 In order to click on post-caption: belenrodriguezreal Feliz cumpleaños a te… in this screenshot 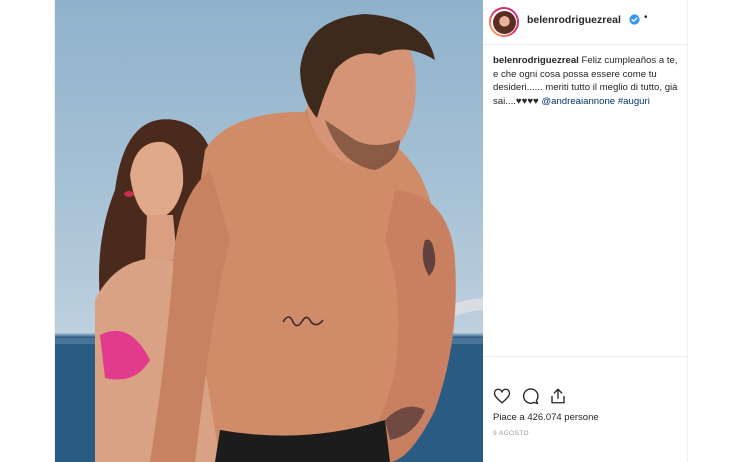, I will do `click(587, 81)`.